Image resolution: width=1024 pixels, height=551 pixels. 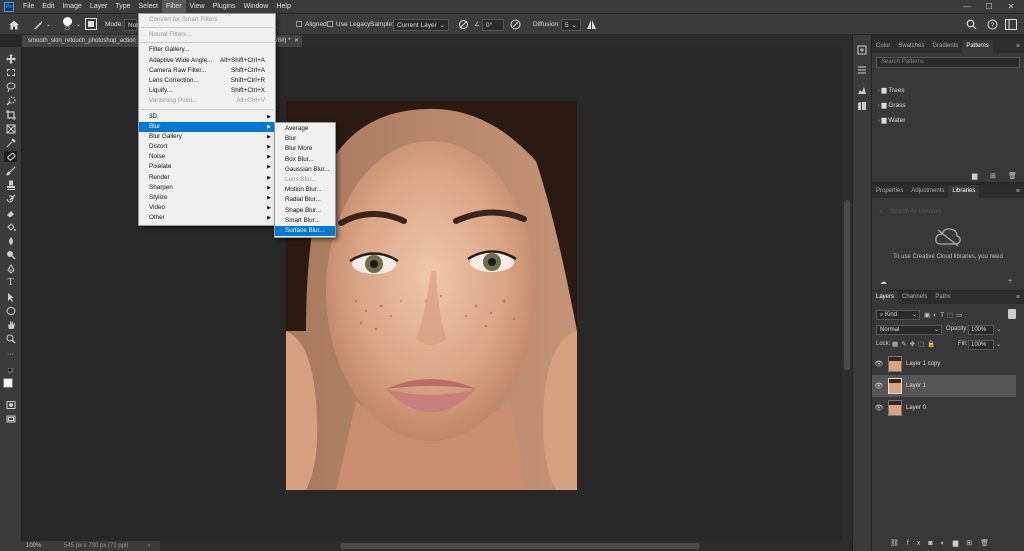 What do you see at coordinates (10, 370) in the screenshot?
I see `default-colors-icon` at bounding box center [10, 370].